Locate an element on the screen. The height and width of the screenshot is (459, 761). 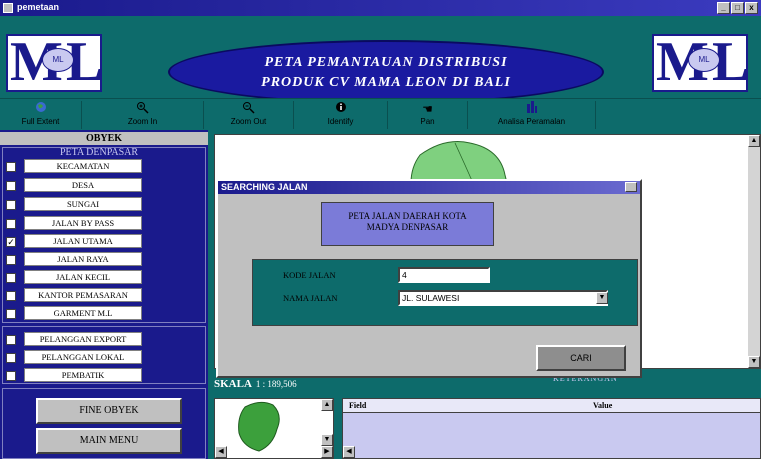
analisa-peramalan-button: Analisa Peramalan is located at coordinates (532, 115).